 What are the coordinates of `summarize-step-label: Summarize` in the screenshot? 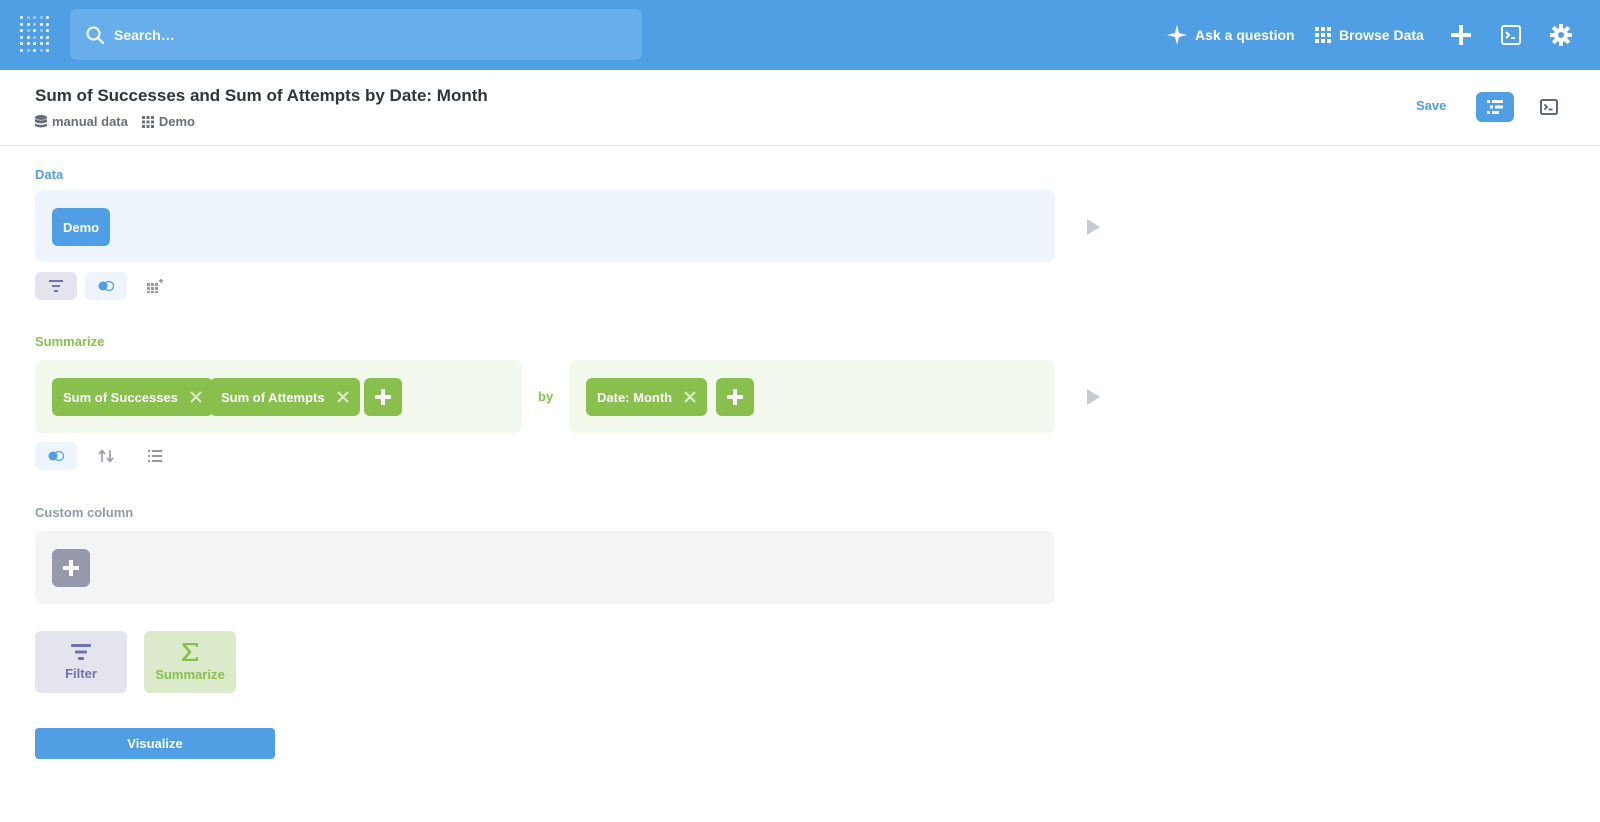 It's located at (190, 674).